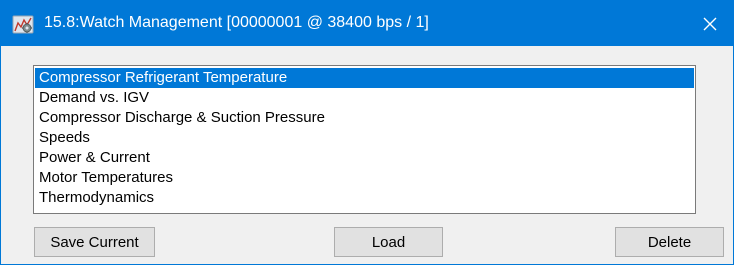 This screenshot has width=734, height=265. What do you see at coordinates (23, 24) in the screenshot?
I see `app-gear-icon` at bounding box center [23, 24].